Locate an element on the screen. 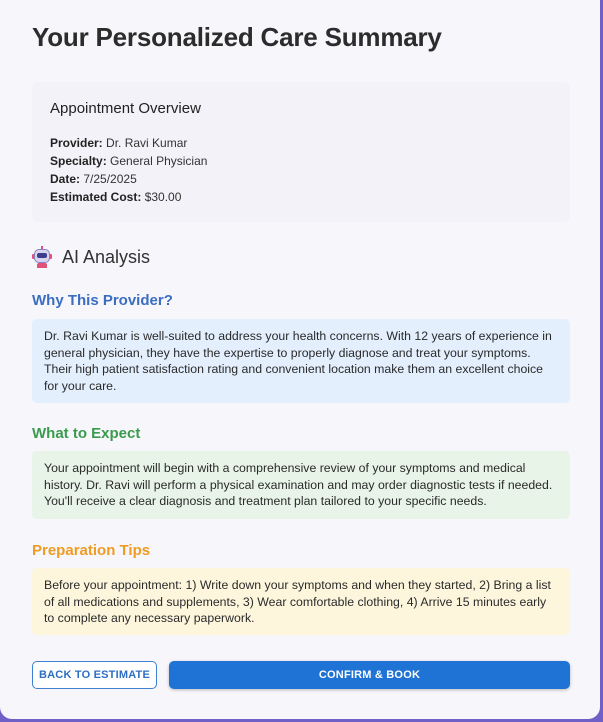 The image size is (603, 722). cost-value: $30.00 is located at coordinates (163, 197).